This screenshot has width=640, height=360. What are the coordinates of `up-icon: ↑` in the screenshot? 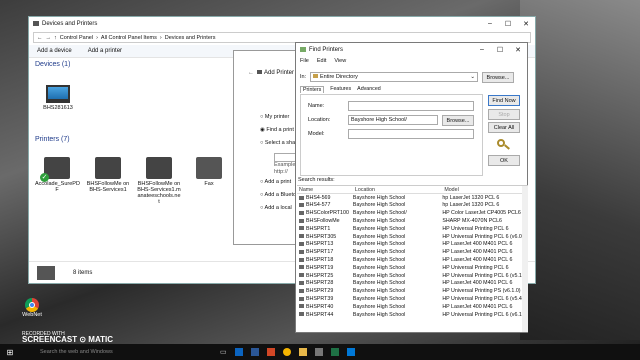 It's located at (55, 38).